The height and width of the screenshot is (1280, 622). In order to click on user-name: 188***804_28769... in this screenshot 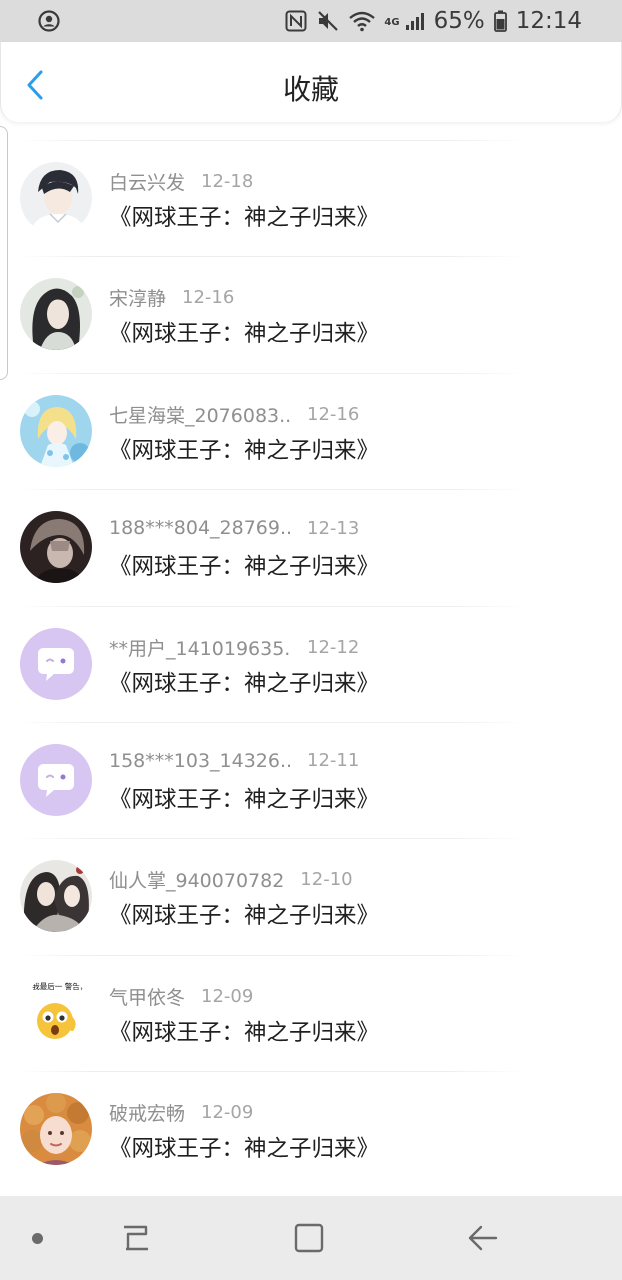, I will do `click(200, 528)`.